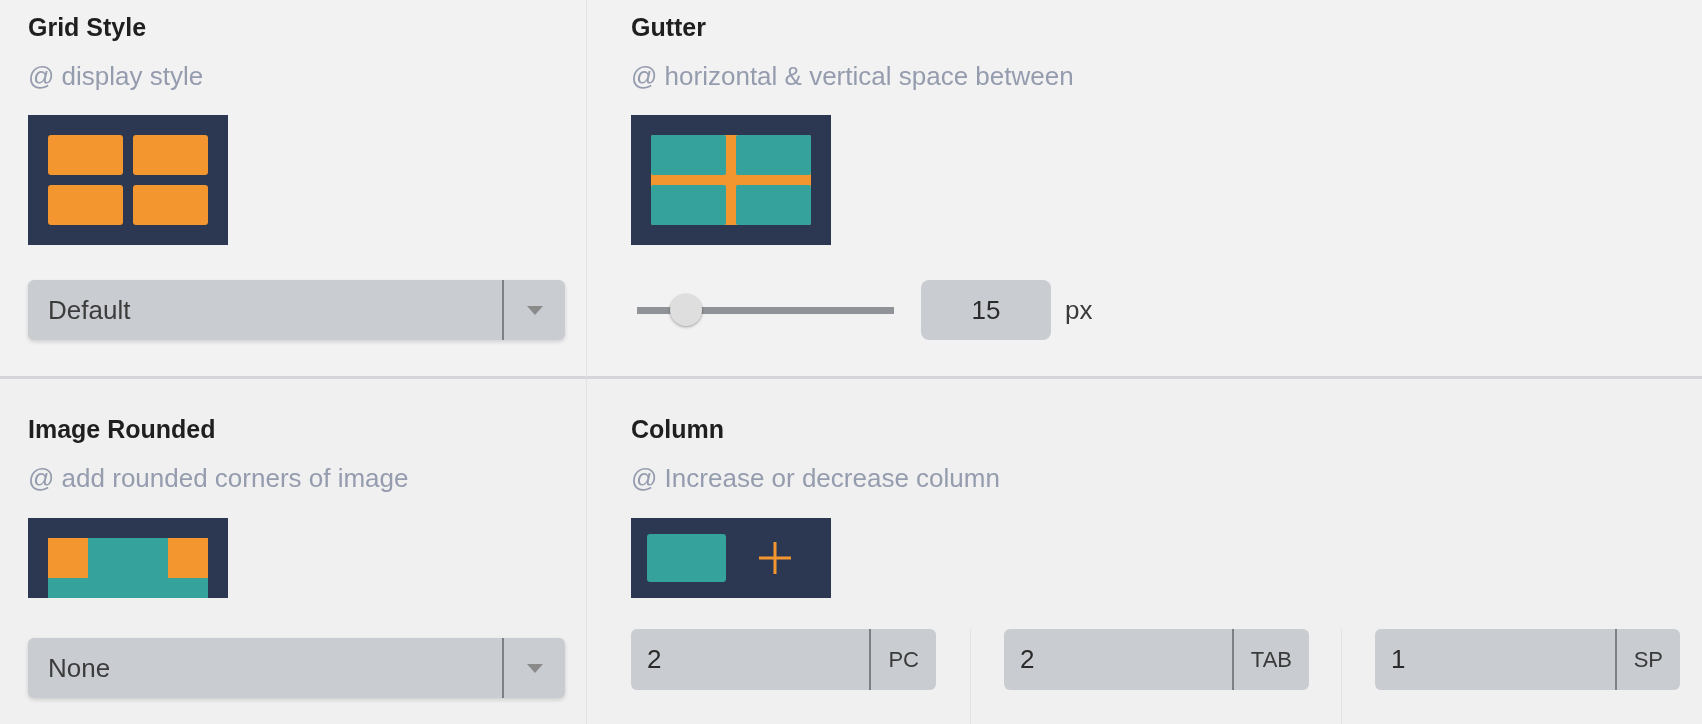 Image resolution: width=1702 pixels, height=724 pixels. What do you see at coordinates (87, 27) in the screenshot?
I see `section-title: Grid Style` at bounding box center [87, 27].